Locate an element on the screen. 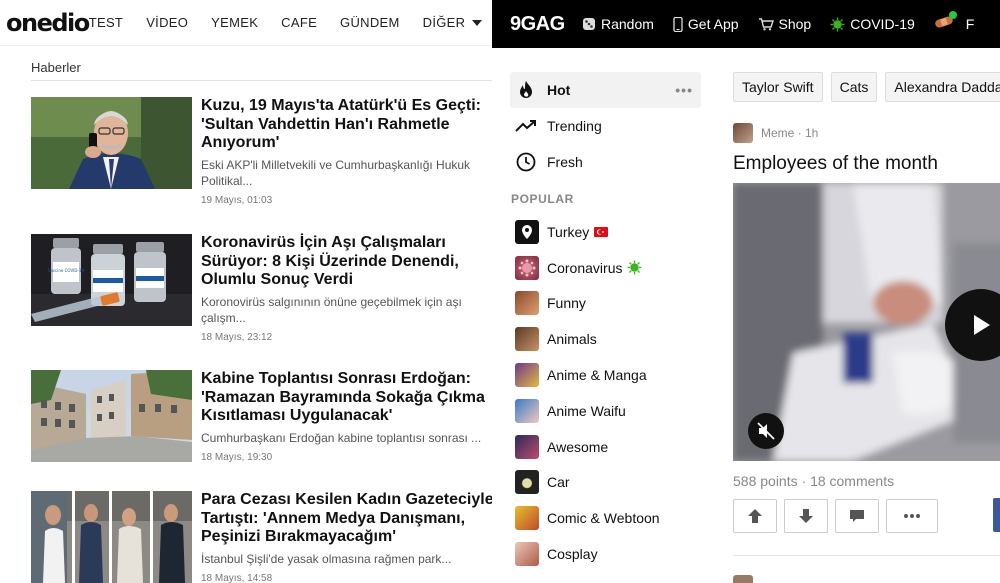  news-date: 18 Mayıs, 19:30 is located at coordinates (237, 457).